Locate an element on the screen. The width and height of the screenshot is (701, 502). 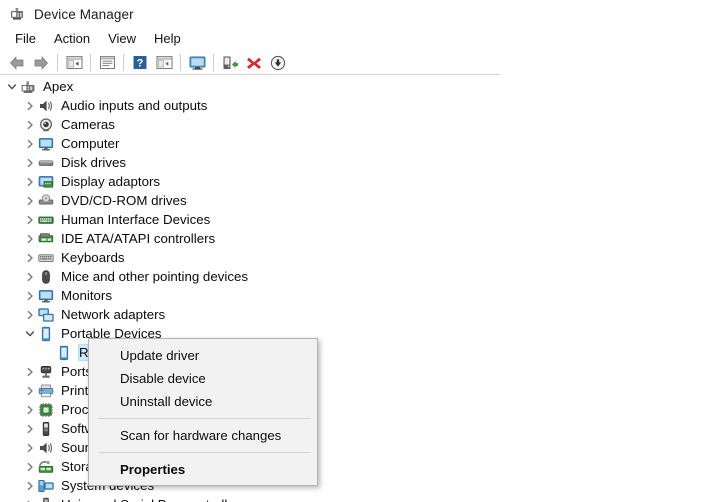
tree-item-label: Cameras is located at coordinates (88, 124).